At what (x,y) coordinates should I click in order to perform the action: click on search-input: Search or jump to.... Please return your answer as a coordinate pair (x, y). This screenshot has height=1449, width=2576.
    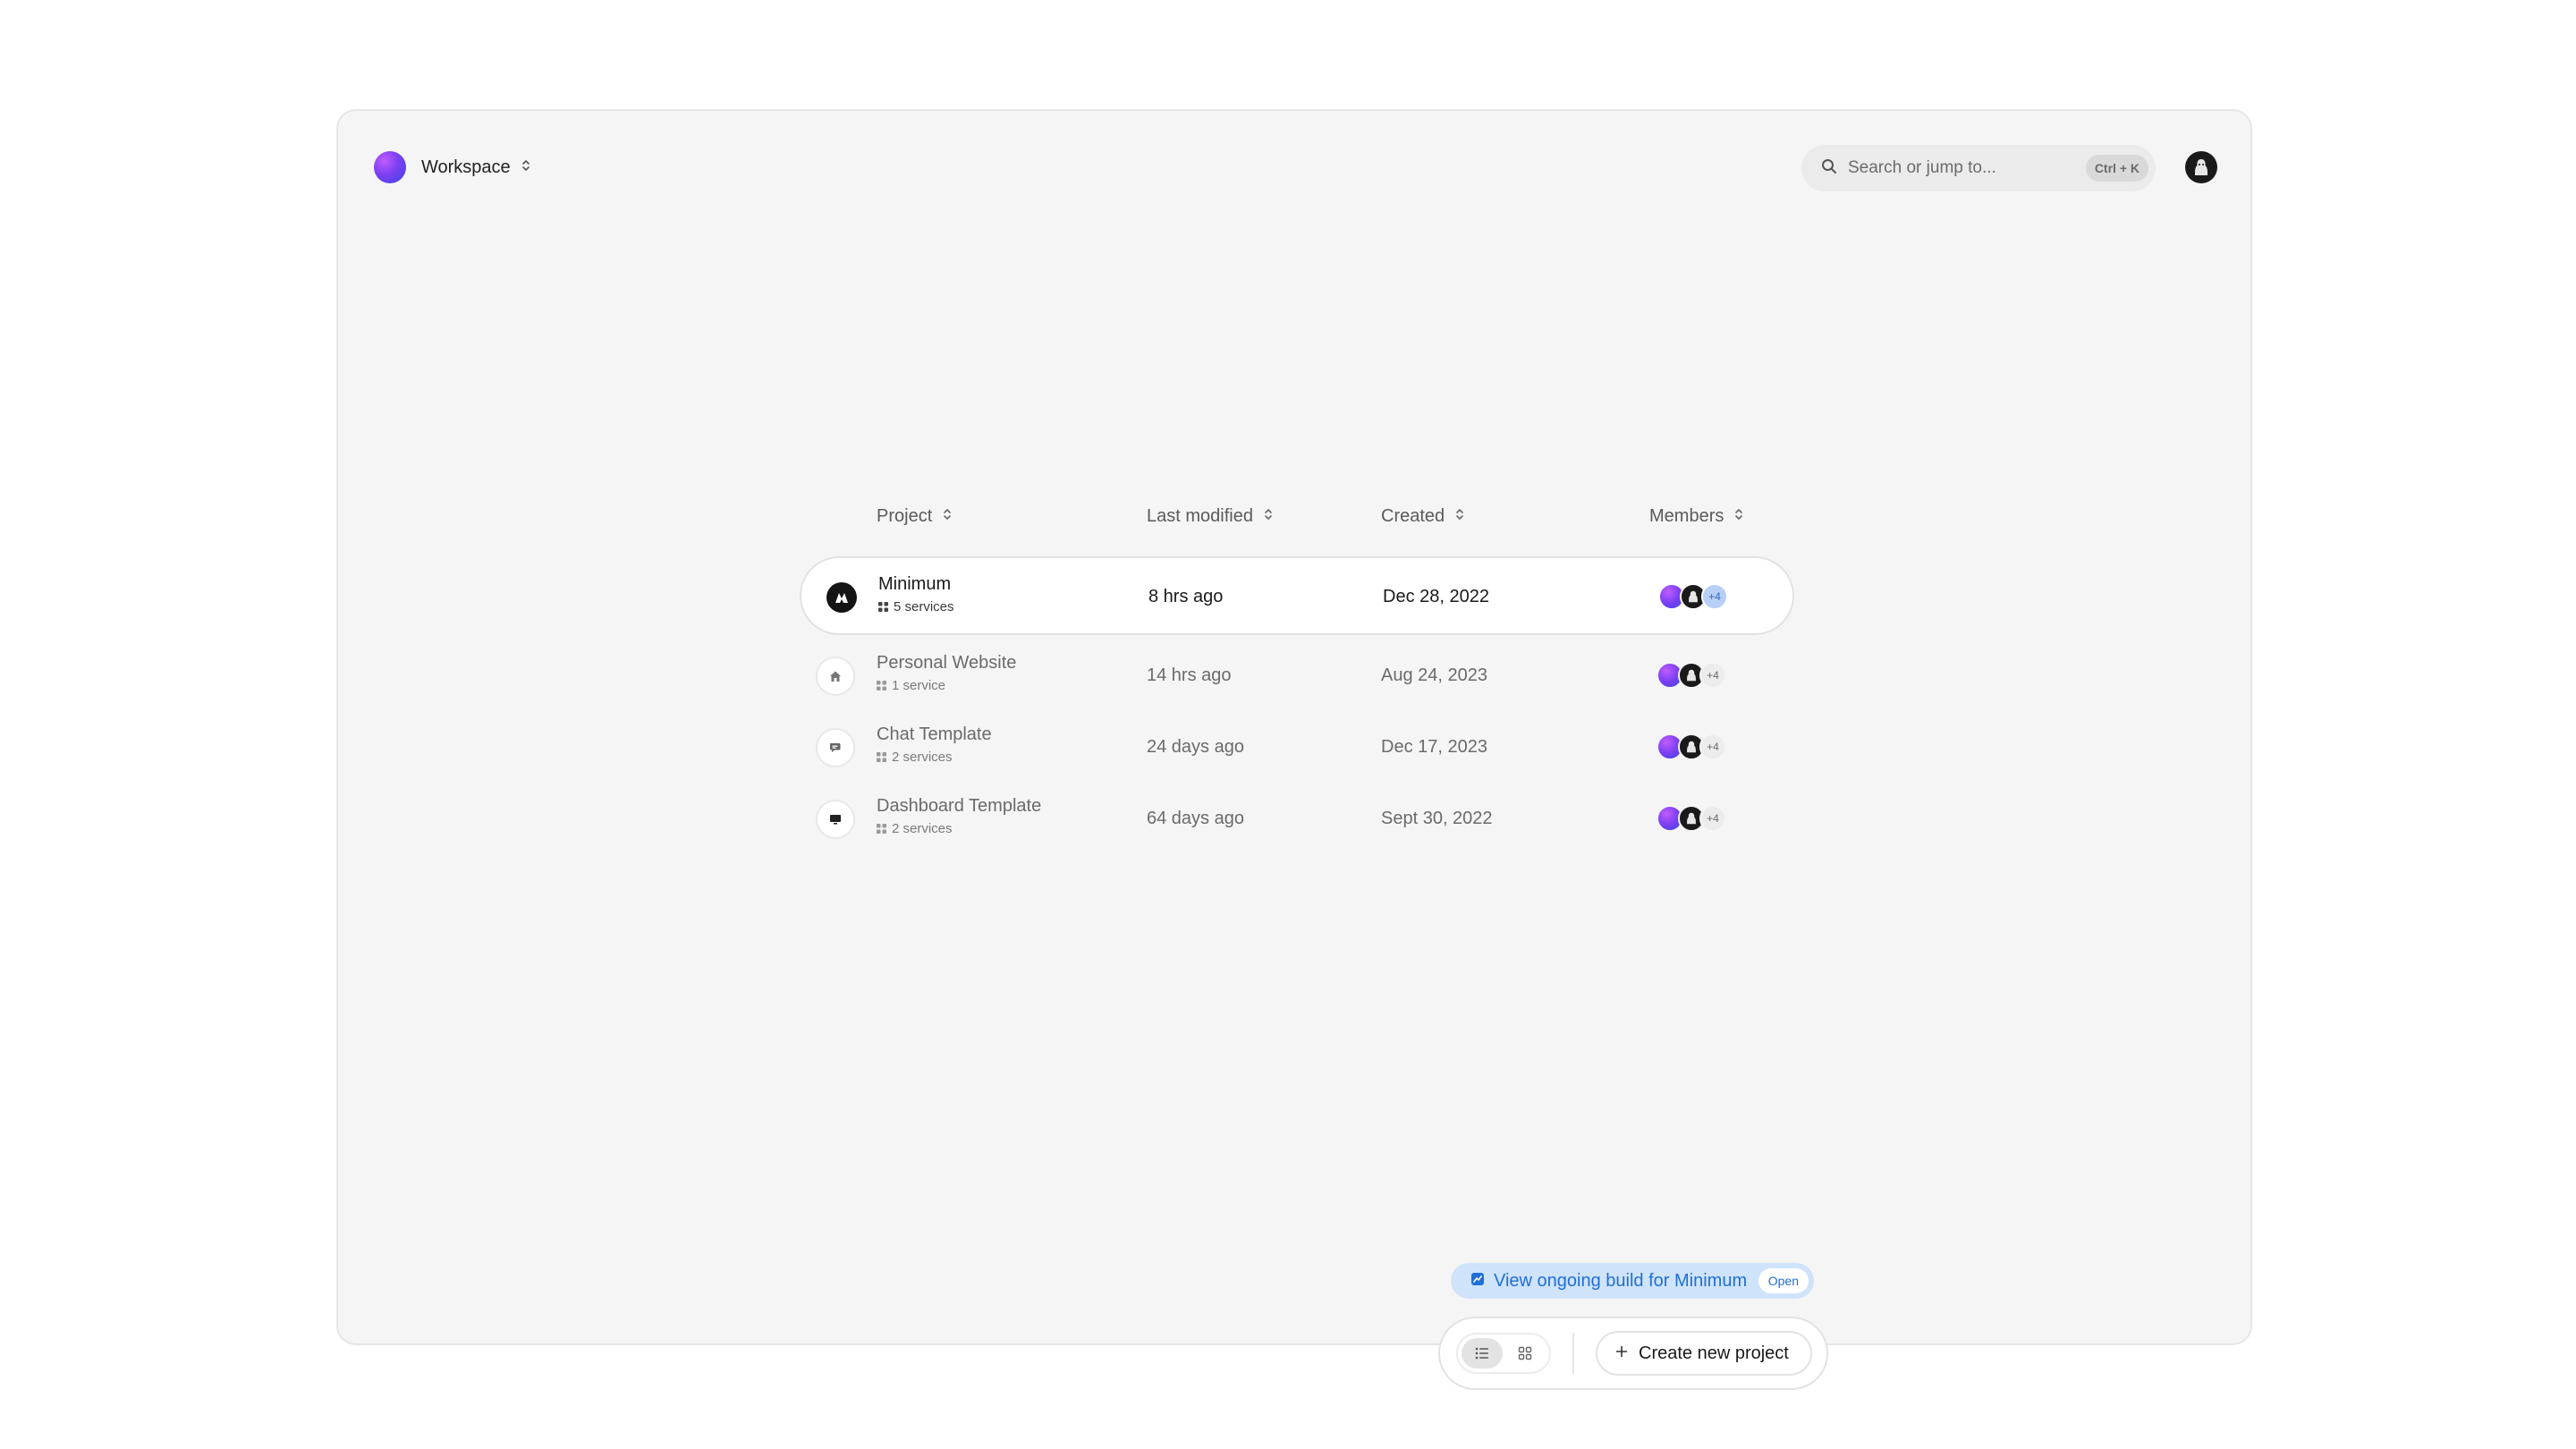
    Looking at the image, I should click on (1922, 168).